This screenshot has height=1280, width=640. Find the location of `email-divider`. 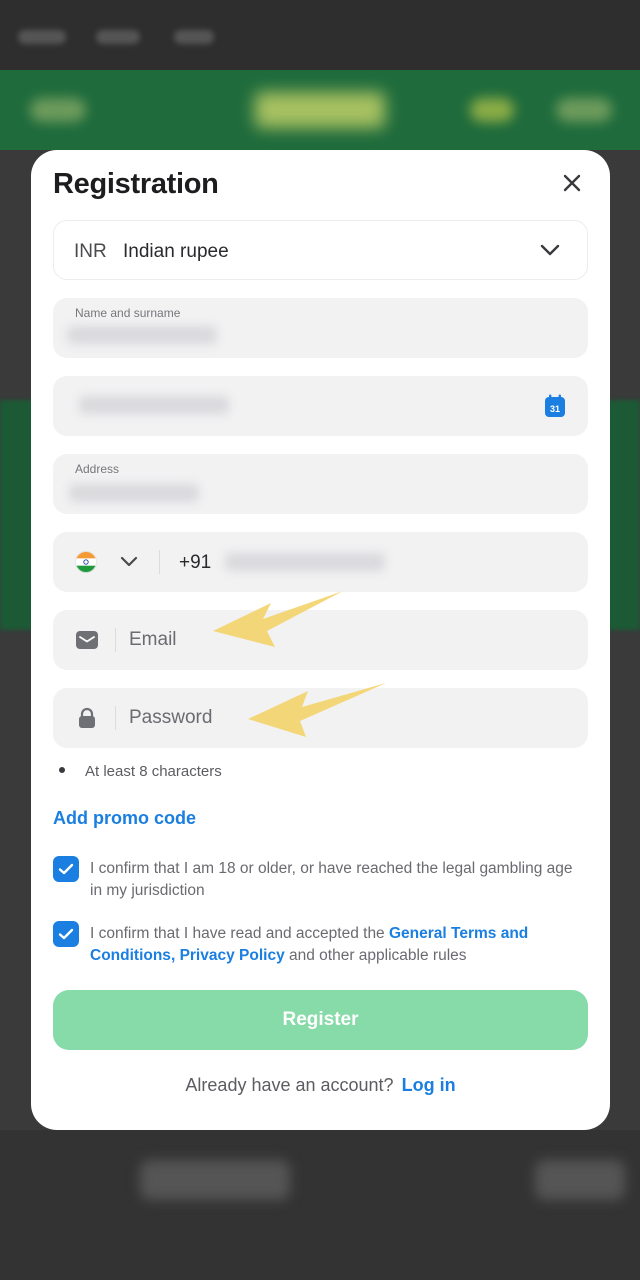

email-divider is located at coordinates (115, 640).